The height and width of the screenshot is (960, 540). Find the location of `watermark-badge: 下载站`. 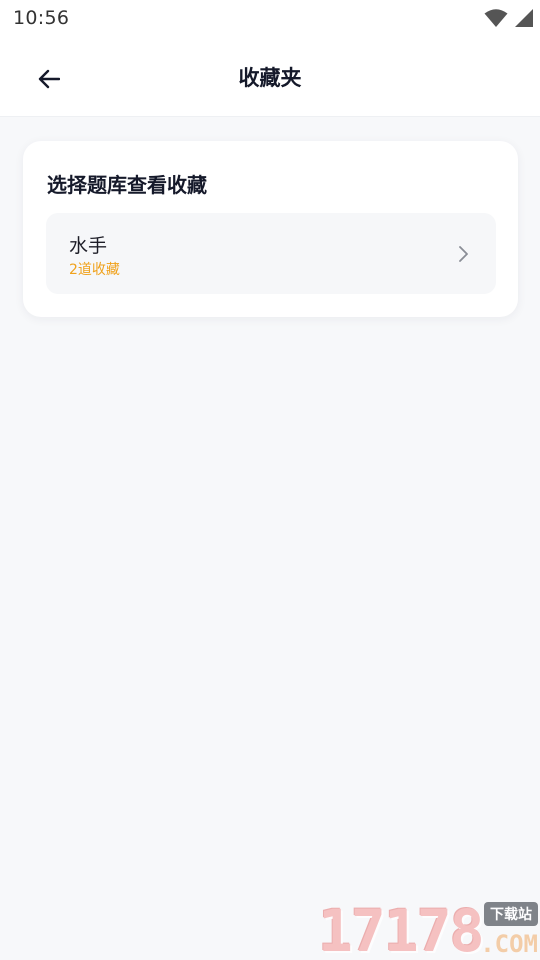

watermark-badge: 下载站 is located at coordinates (511, 914).